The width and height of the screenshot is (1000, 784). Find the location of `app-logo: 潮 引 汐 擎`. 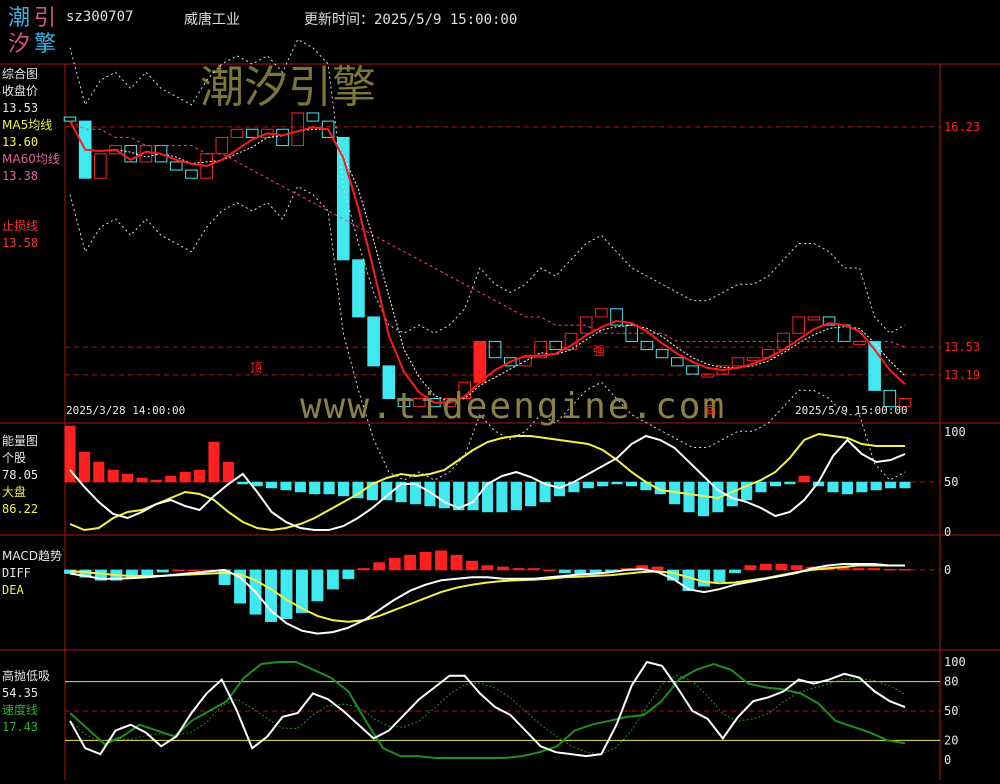

app-logo: 潮 引 汐 擎 is located at coordinates (32, 31).